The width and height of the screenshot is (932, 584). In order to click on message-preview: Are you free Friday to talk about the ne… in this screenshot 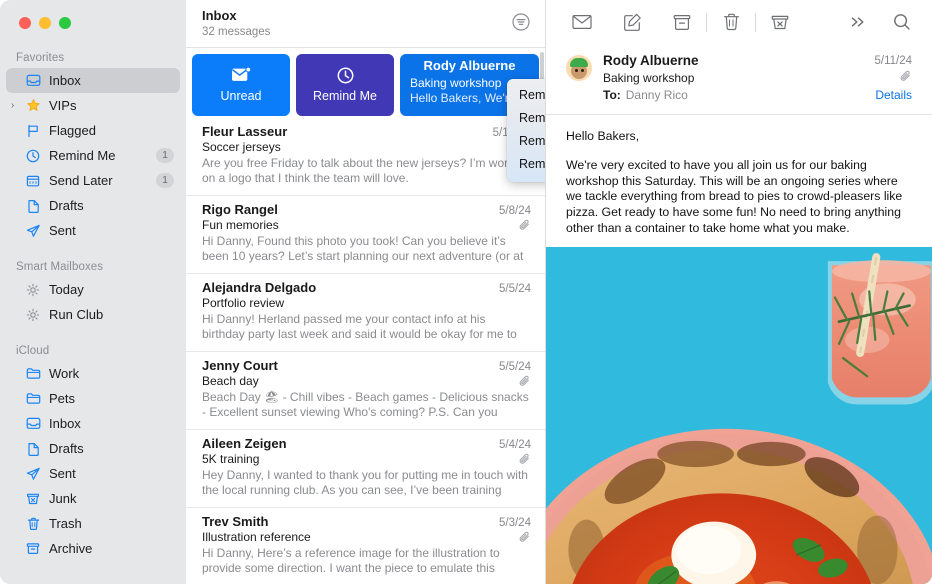, I will do `click(366, 170)`.